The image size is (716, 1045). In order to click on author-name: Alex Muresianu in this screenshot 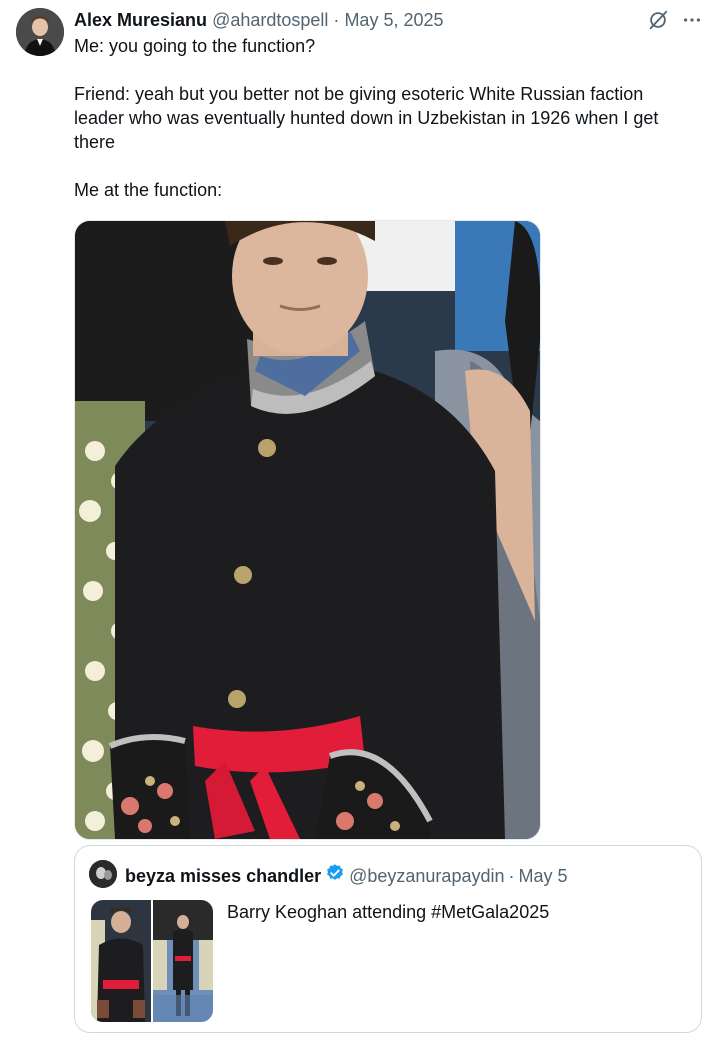, I will do `click(140, 20)`.